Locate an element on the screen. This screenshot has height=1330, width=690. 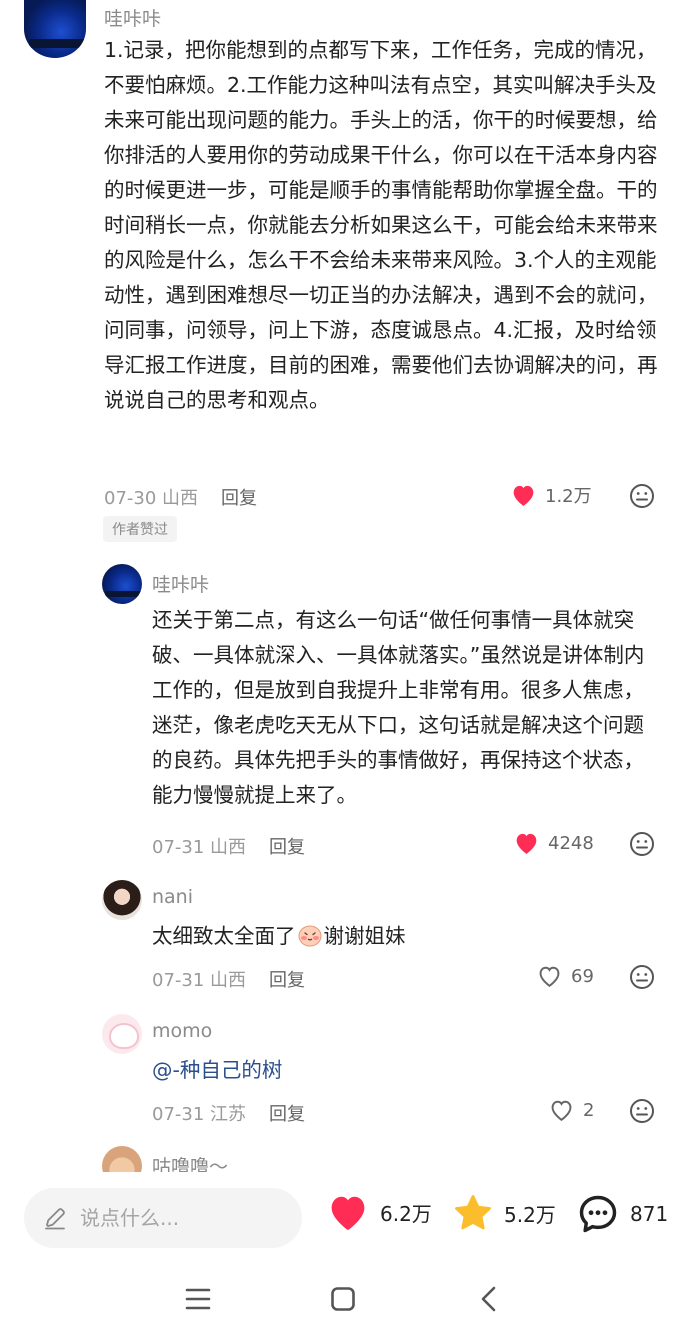
home-icon is located at coordinates (343, 1299).